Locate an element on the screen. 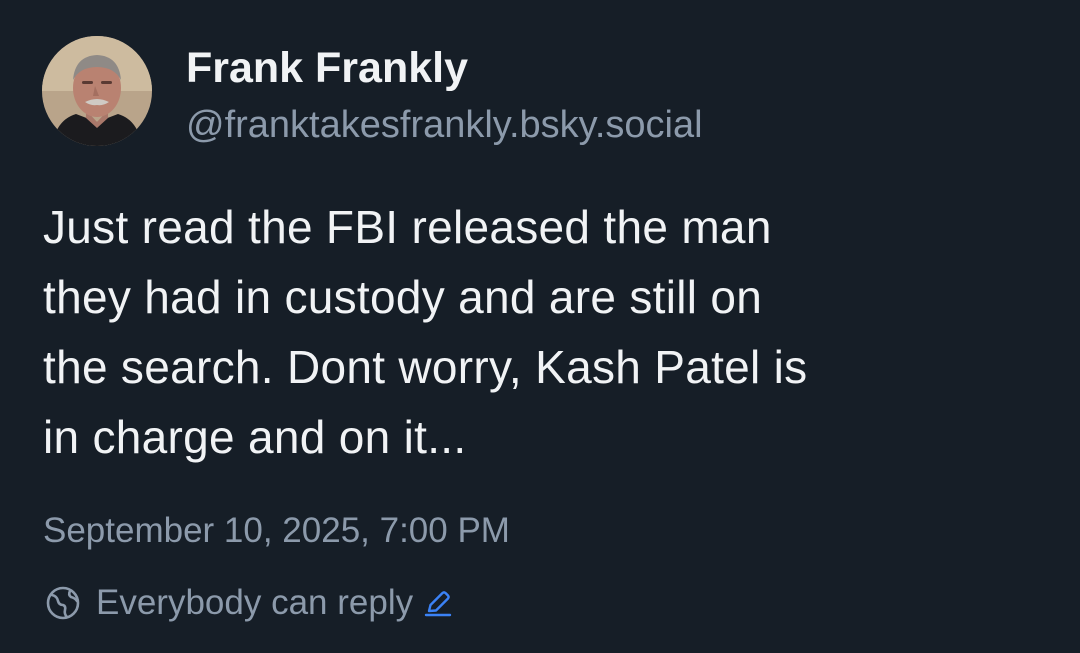  post-text-line: they had in custody and are still on is located at coordinates (403, 297).